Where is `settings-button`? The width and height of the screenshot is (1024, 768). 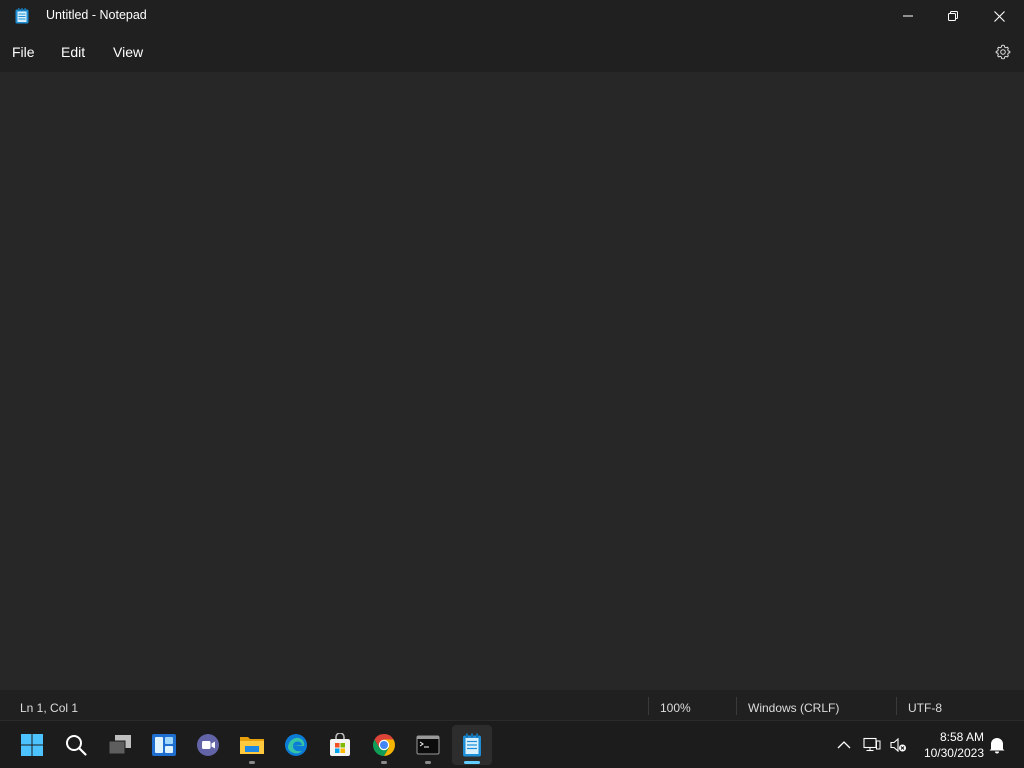
settings-button is located at coordinates (1003, 52).